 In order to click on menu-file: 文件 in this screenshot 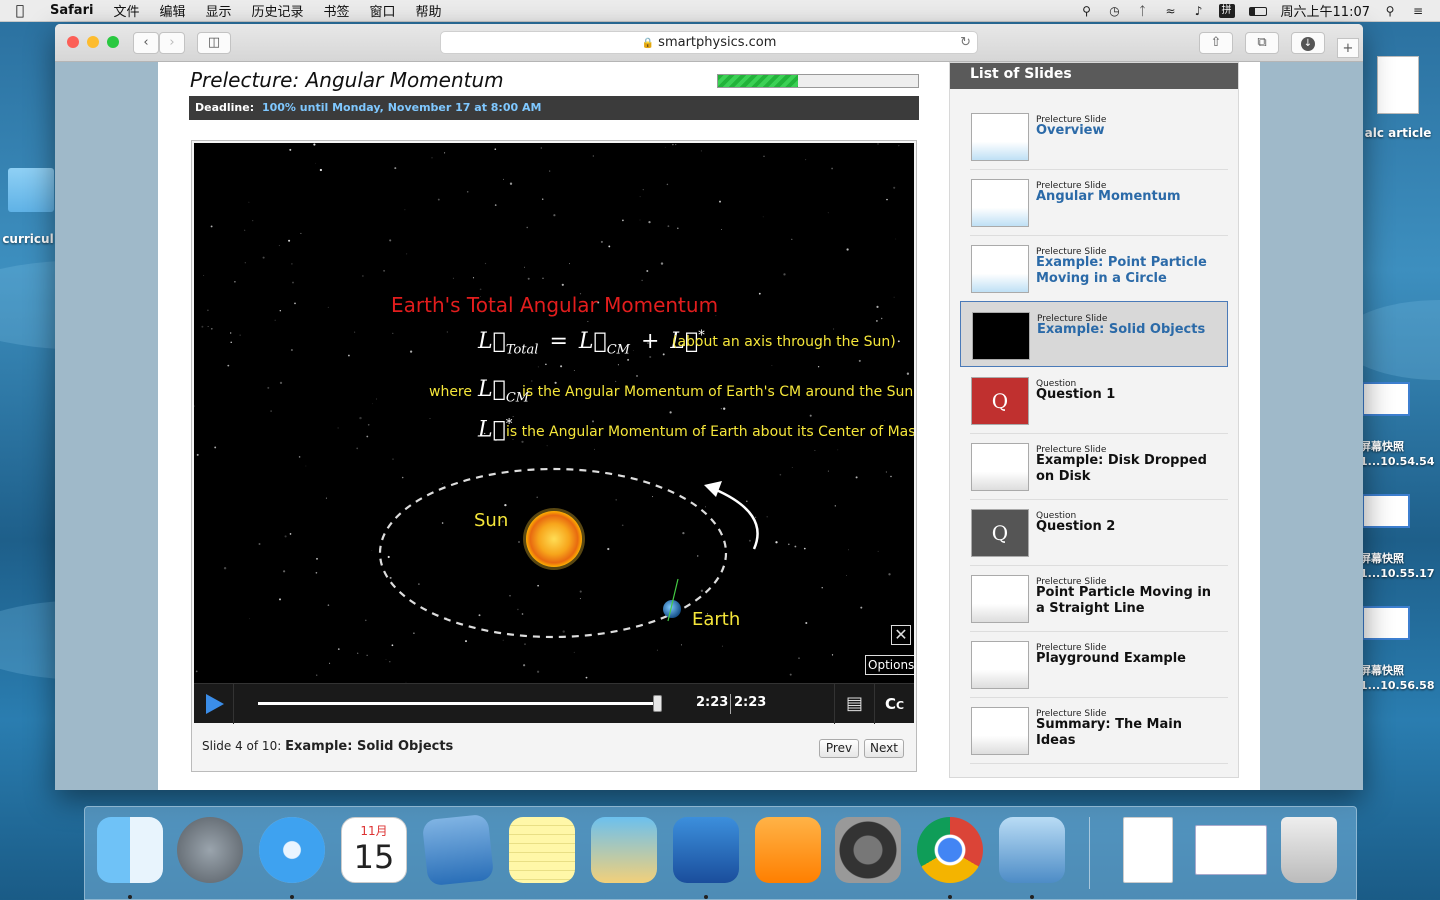, I will do `click(126, 10)`.